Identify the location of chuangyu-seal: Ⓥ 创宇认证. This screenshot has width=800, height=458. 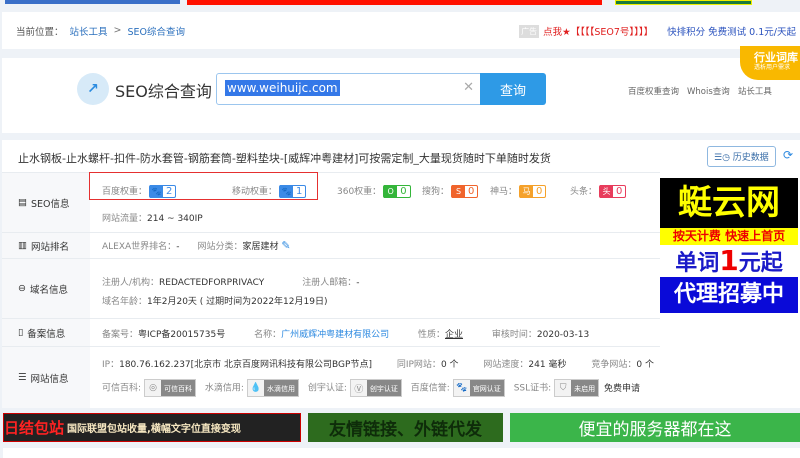
(375, 388).